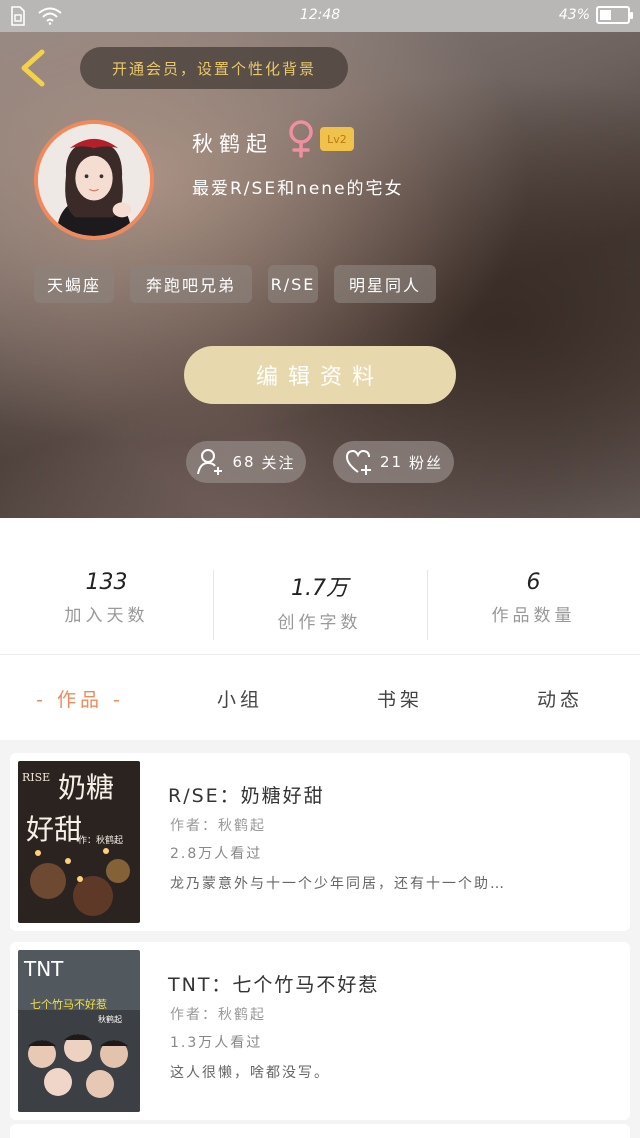 This screenshot has height=1138, width=640. Describe the element at coordinates (337, 139) in the screenshot. I see `level-badge: Lv2` at that location.